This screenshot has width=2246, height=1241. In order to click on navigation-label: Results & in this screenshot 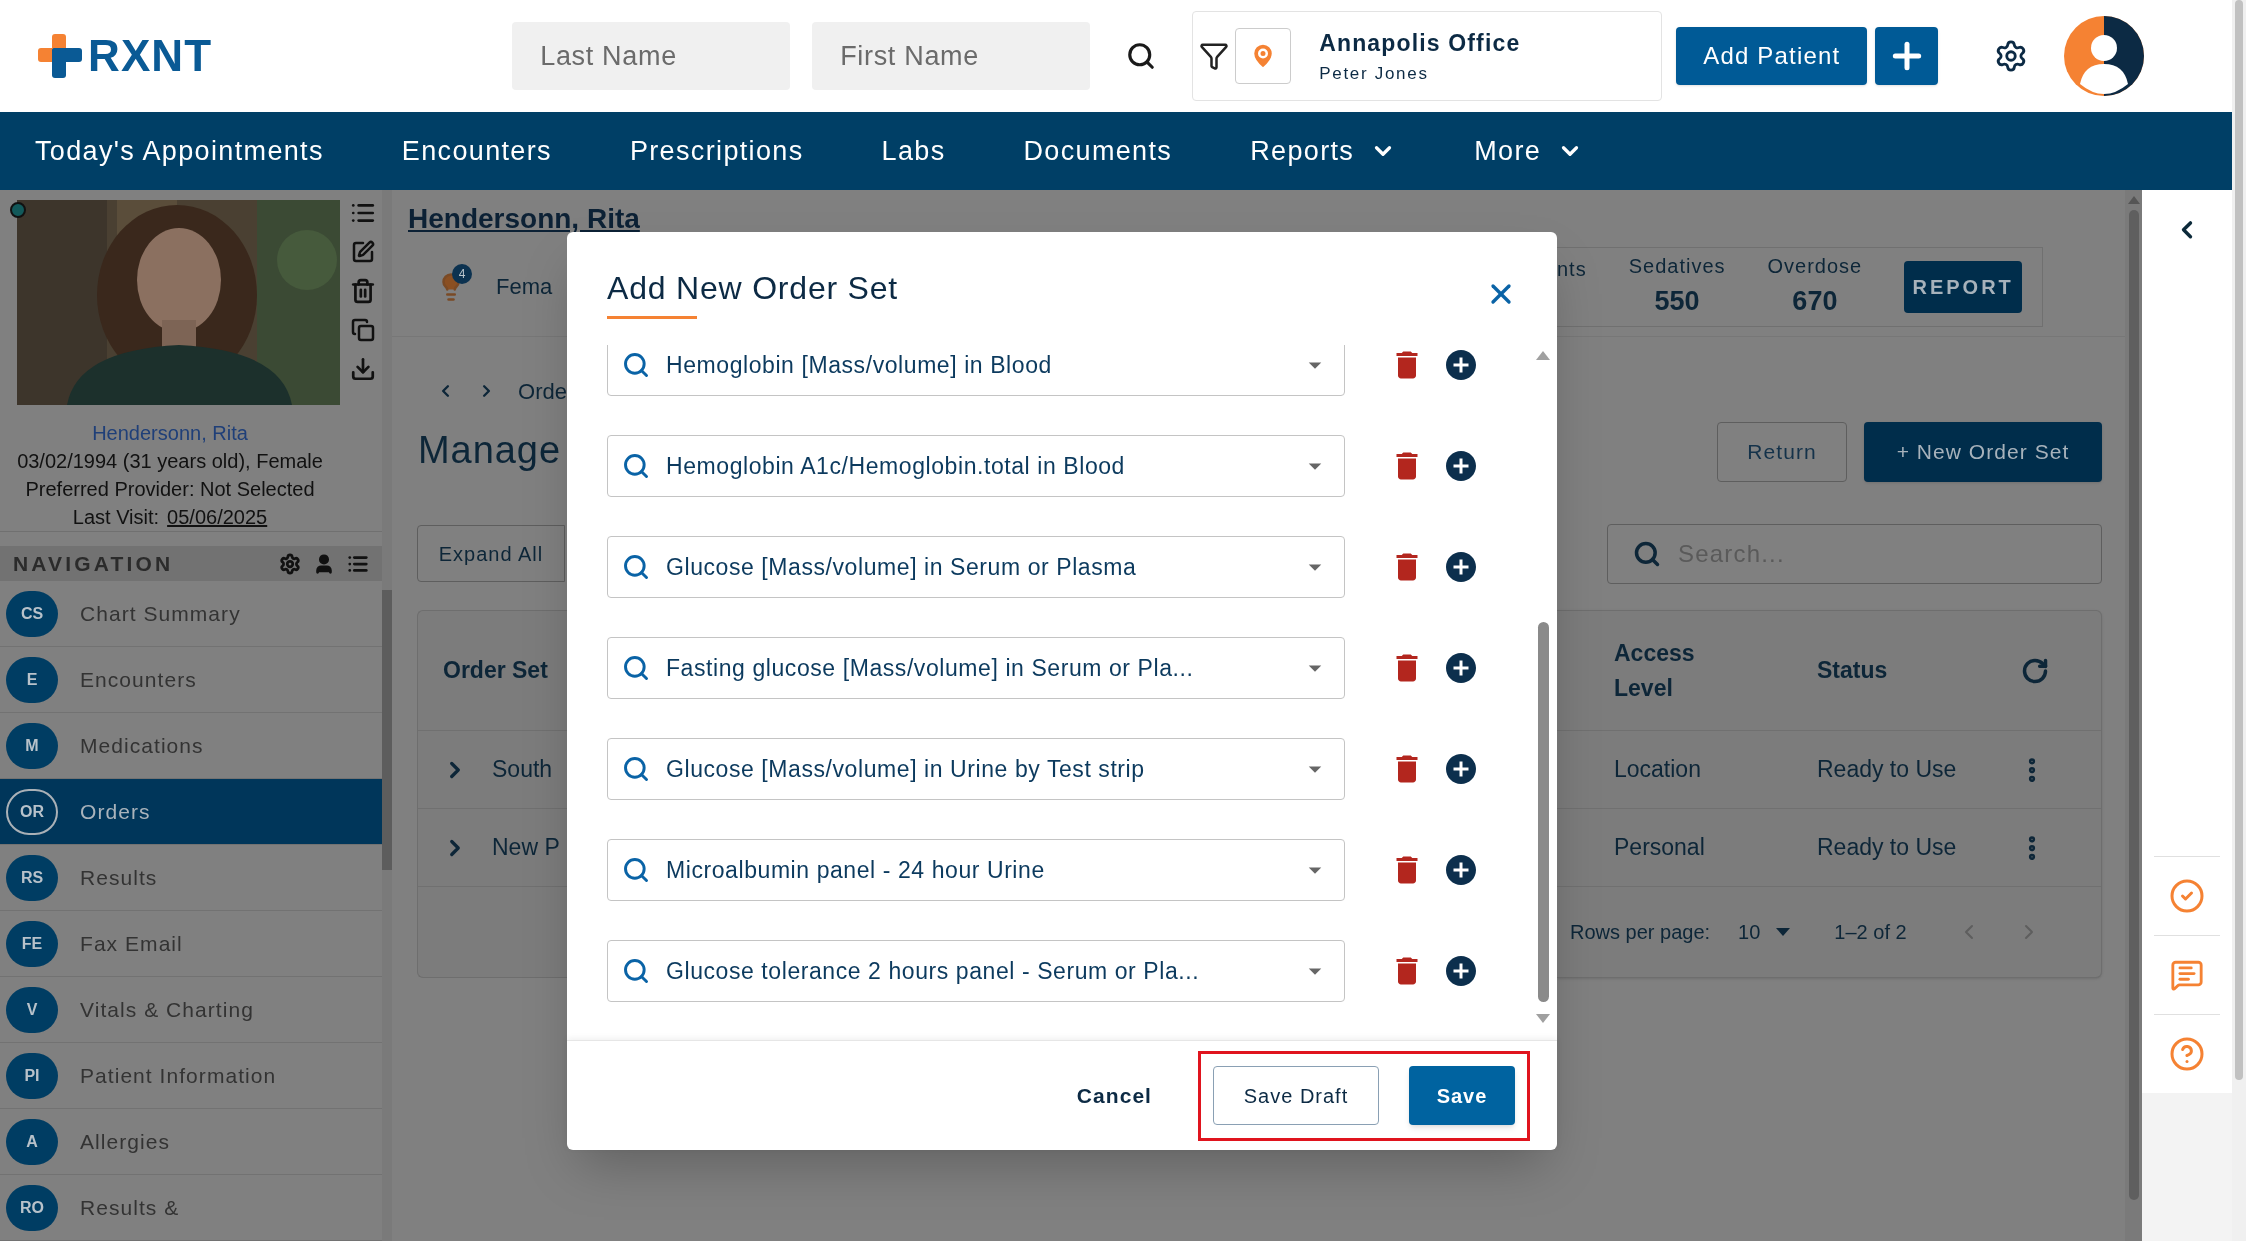, I will do `click(130, 1207)`.